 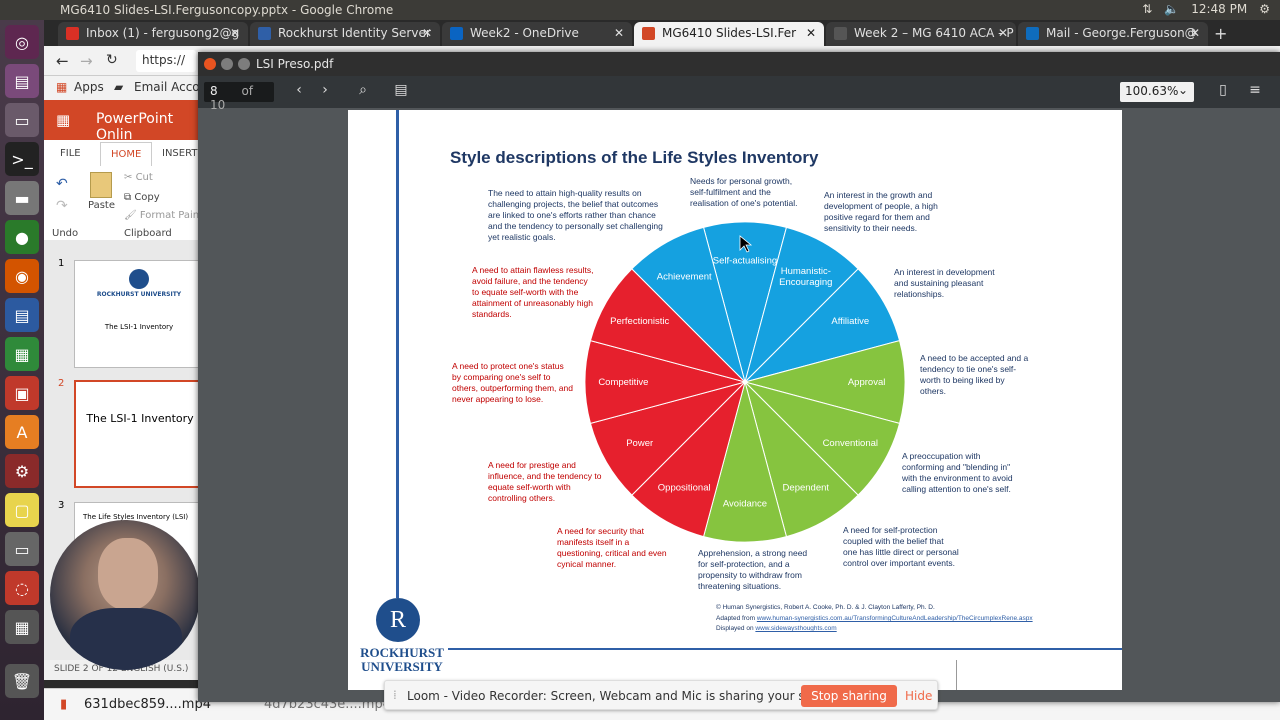 What do you see at coordinates (210, 64) in the screenshot?
I see `close-window-icon` at bounding box center [210, 64].